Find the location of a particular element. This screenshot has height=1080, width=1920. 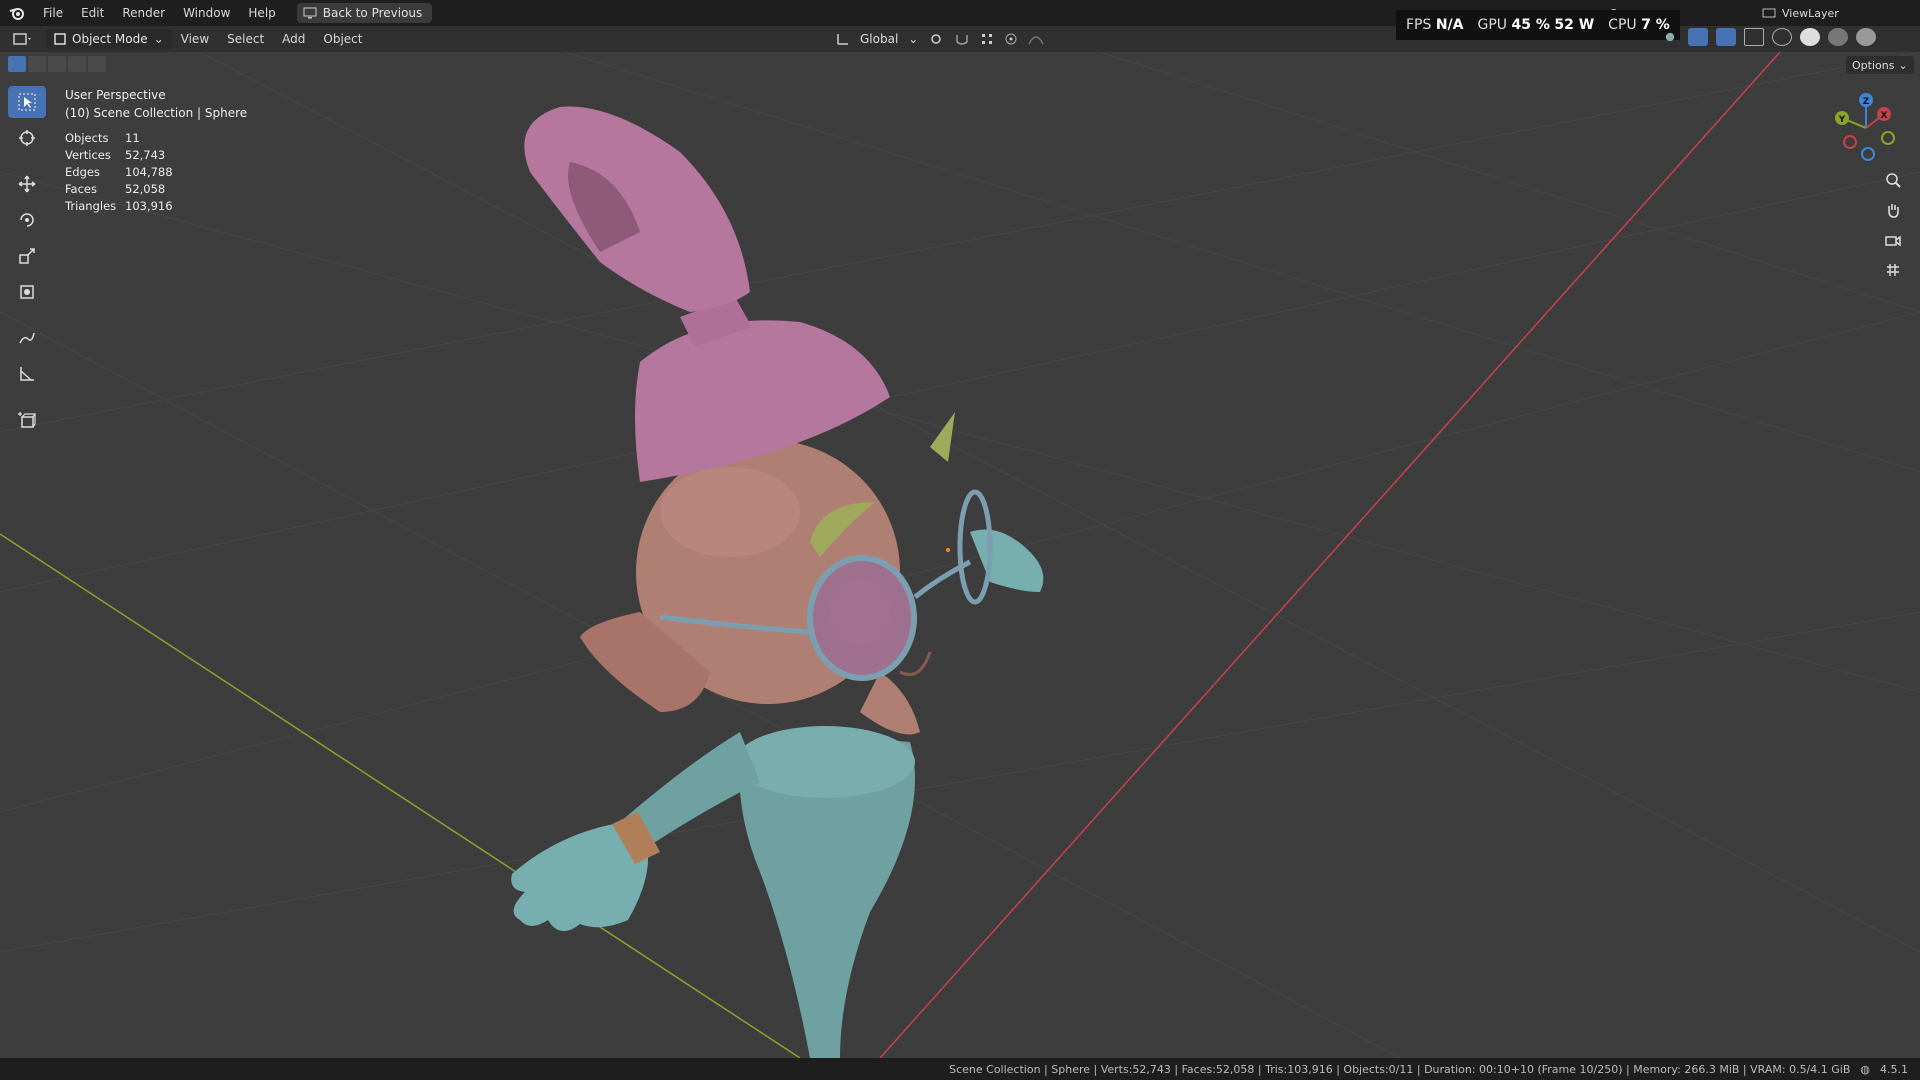

view-layer-selector: ViewLayer is located at coordinates (1837, 13).